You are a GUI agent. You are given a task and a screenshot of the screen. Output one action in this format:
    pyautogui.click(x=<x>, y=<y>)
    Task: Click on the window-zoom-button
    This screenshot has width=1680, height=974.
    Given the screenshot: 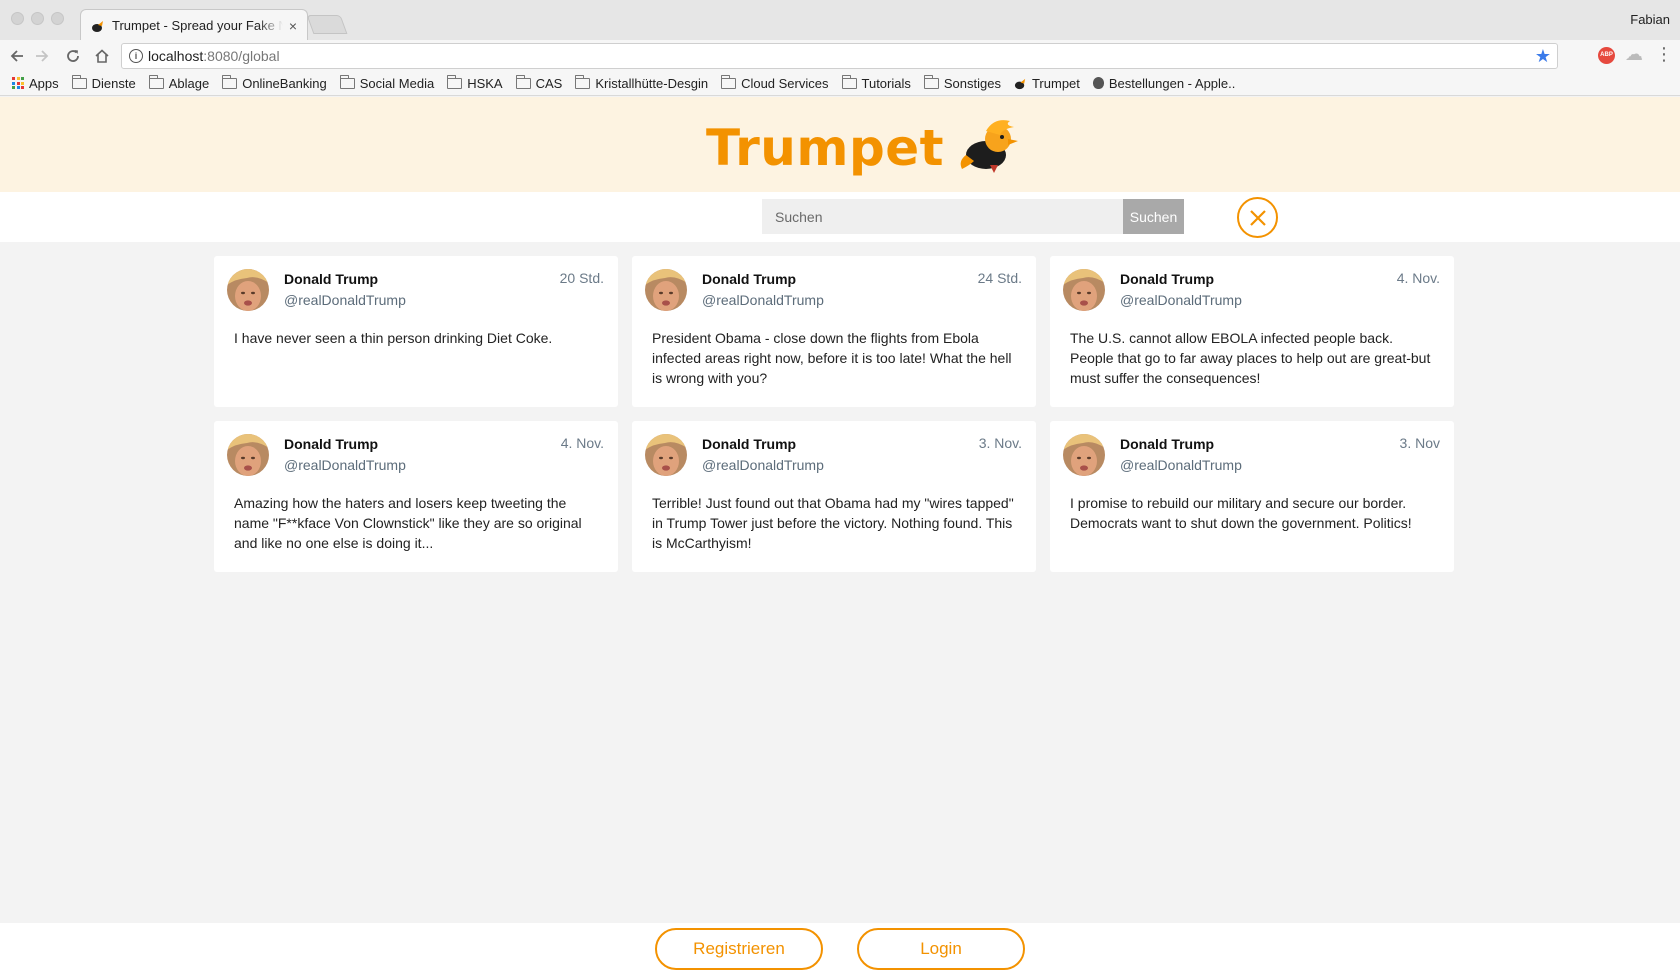 What is the action you would take?
    pyautogui.click(x=57, y=18)
    